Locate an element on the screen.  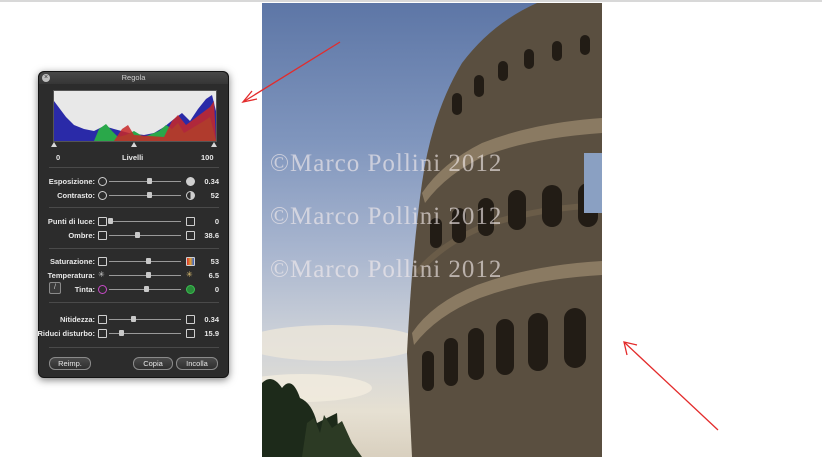
sharpness-slider-track is located at coordinates (145, 319).